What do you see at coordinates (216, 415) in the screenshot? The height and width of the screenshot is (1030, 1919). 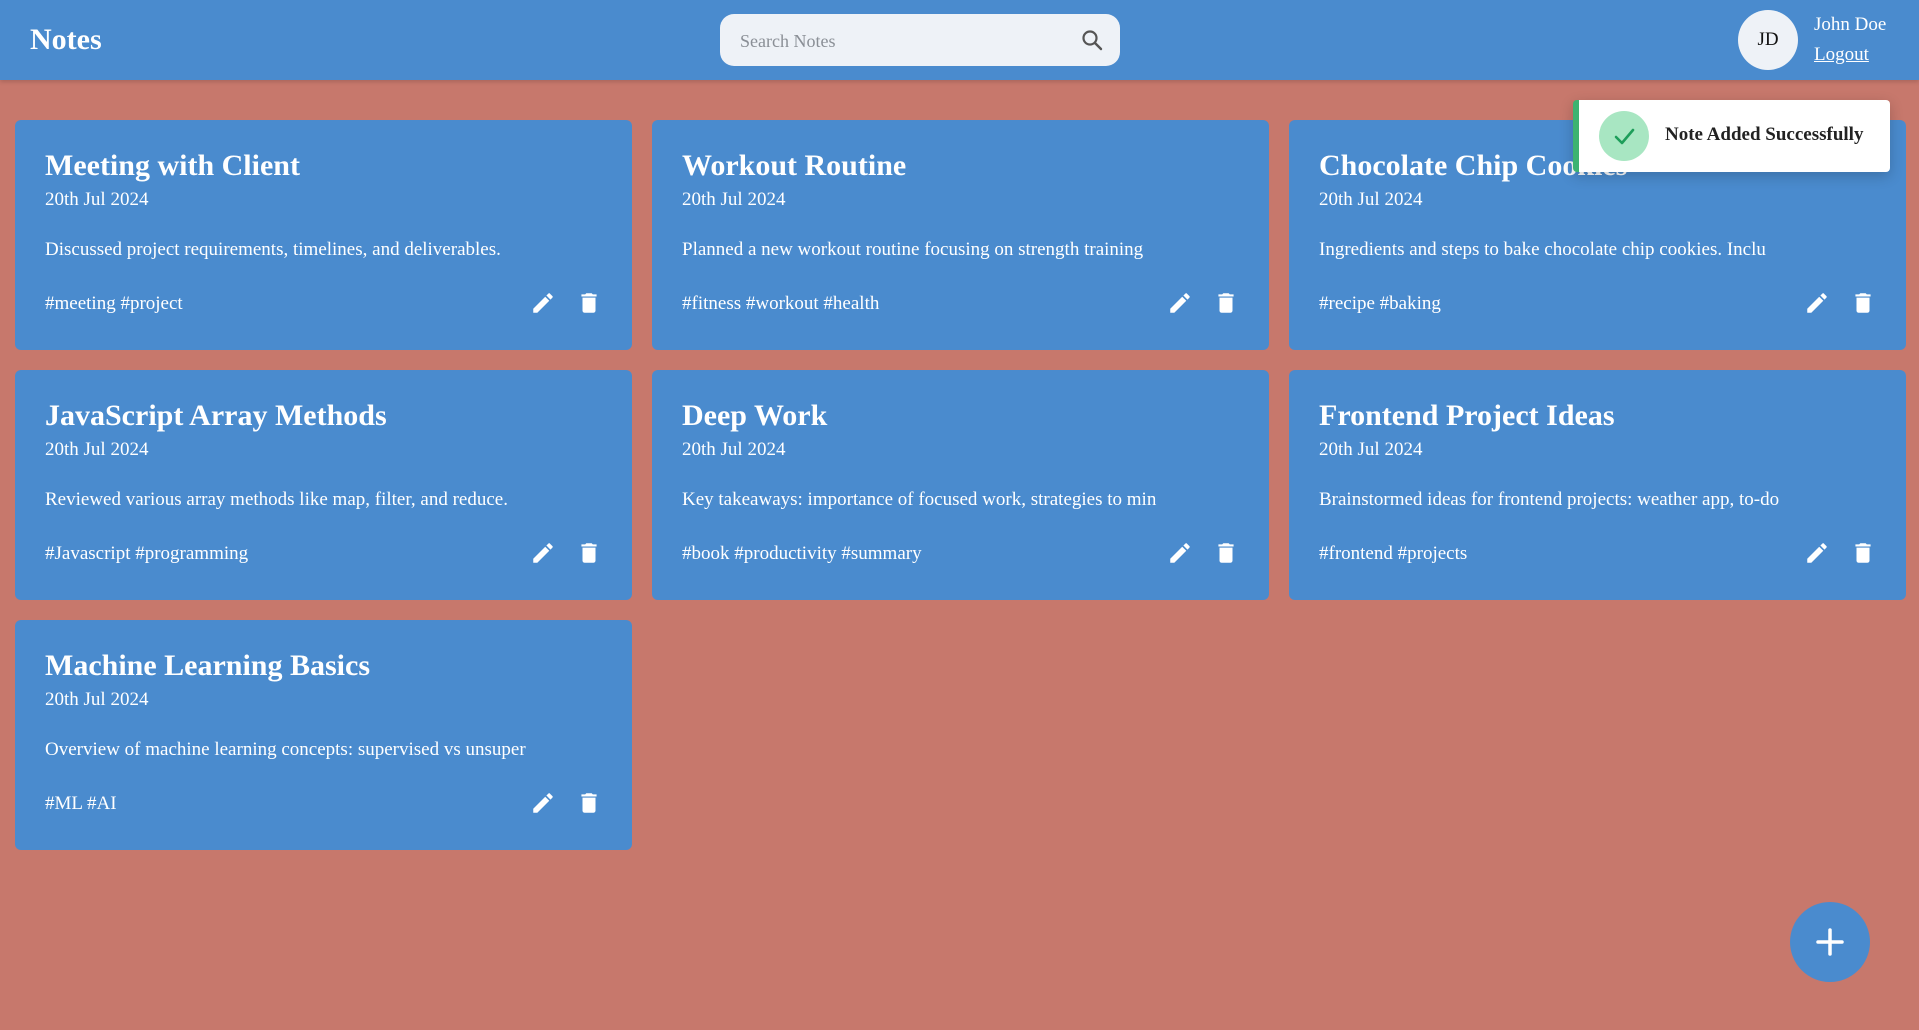 I see `note-title: JavaScript Array Methods` at bounding box center [216, 415].